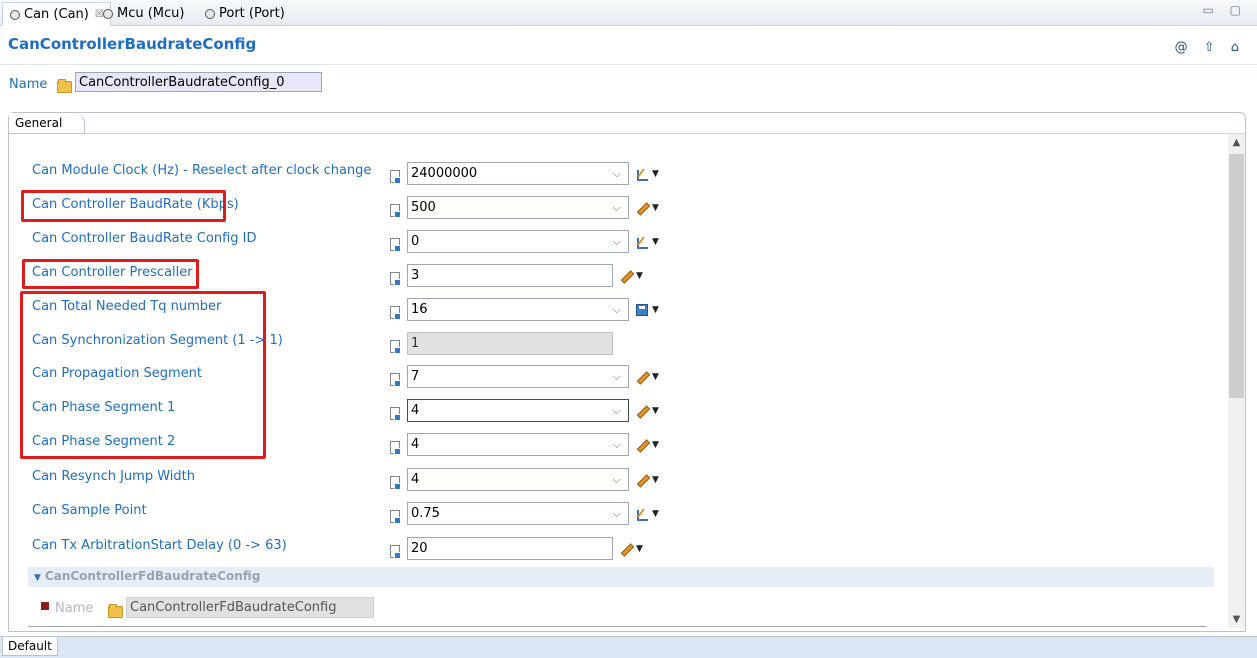 This screenshot has height=658, width=1257. I want to click on scroll-down-icon: ▼, so click(1236, 619).